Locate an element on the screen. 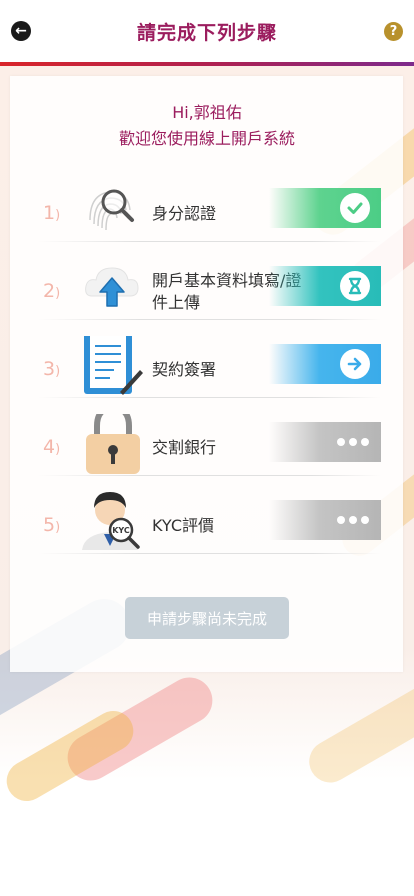 The image size is (414, 896). step-number: 3) is located at coordinates (52, 369).